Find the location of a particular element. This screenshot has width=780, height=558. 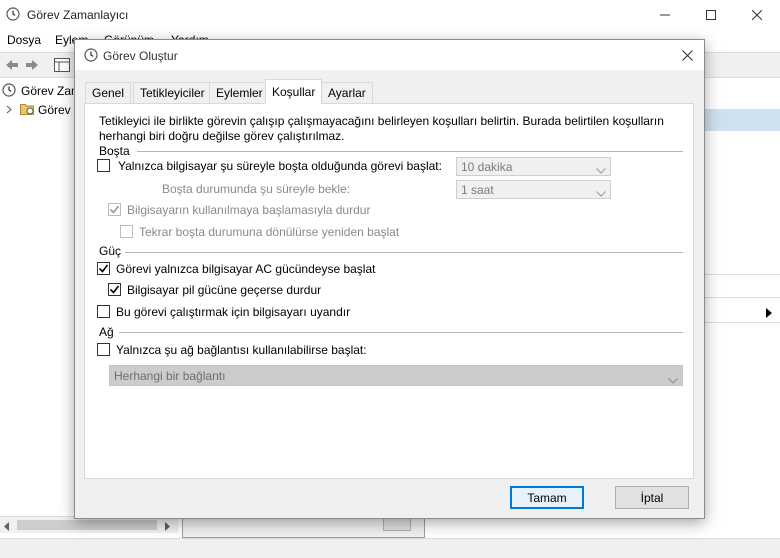

scroll-right-icon is located at coordinates (168, 527).